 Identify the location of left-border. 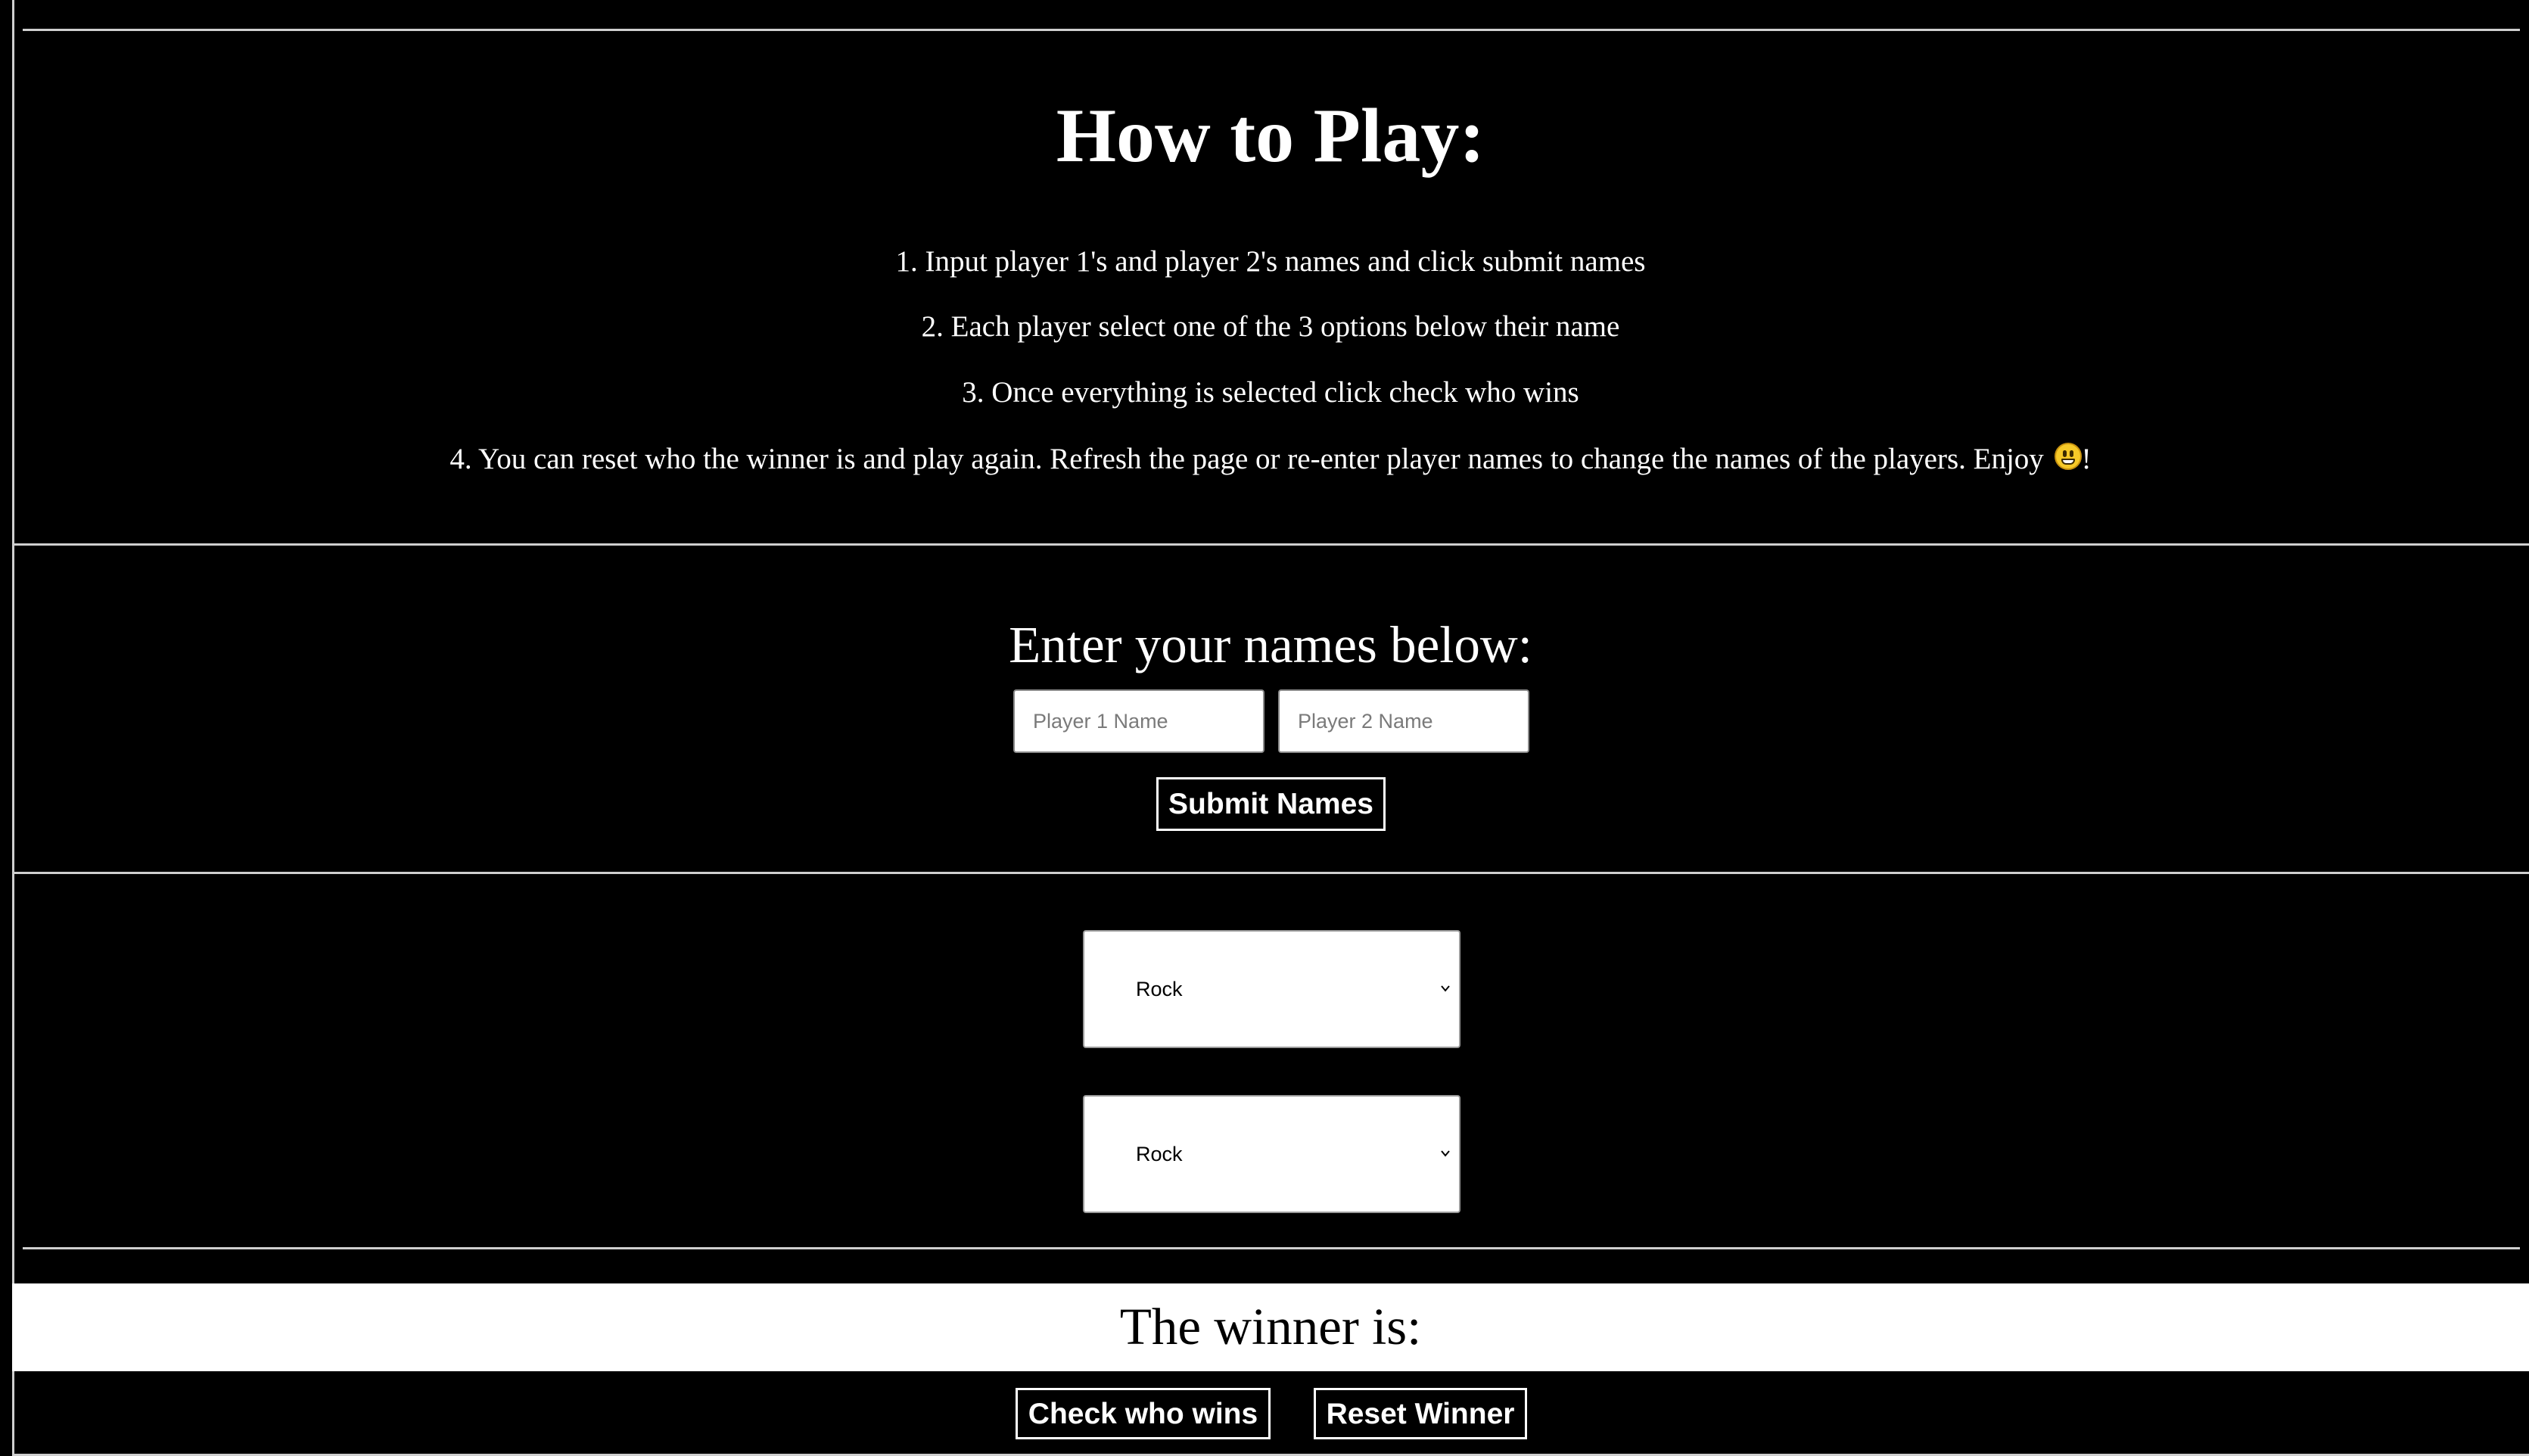
(13, 728).